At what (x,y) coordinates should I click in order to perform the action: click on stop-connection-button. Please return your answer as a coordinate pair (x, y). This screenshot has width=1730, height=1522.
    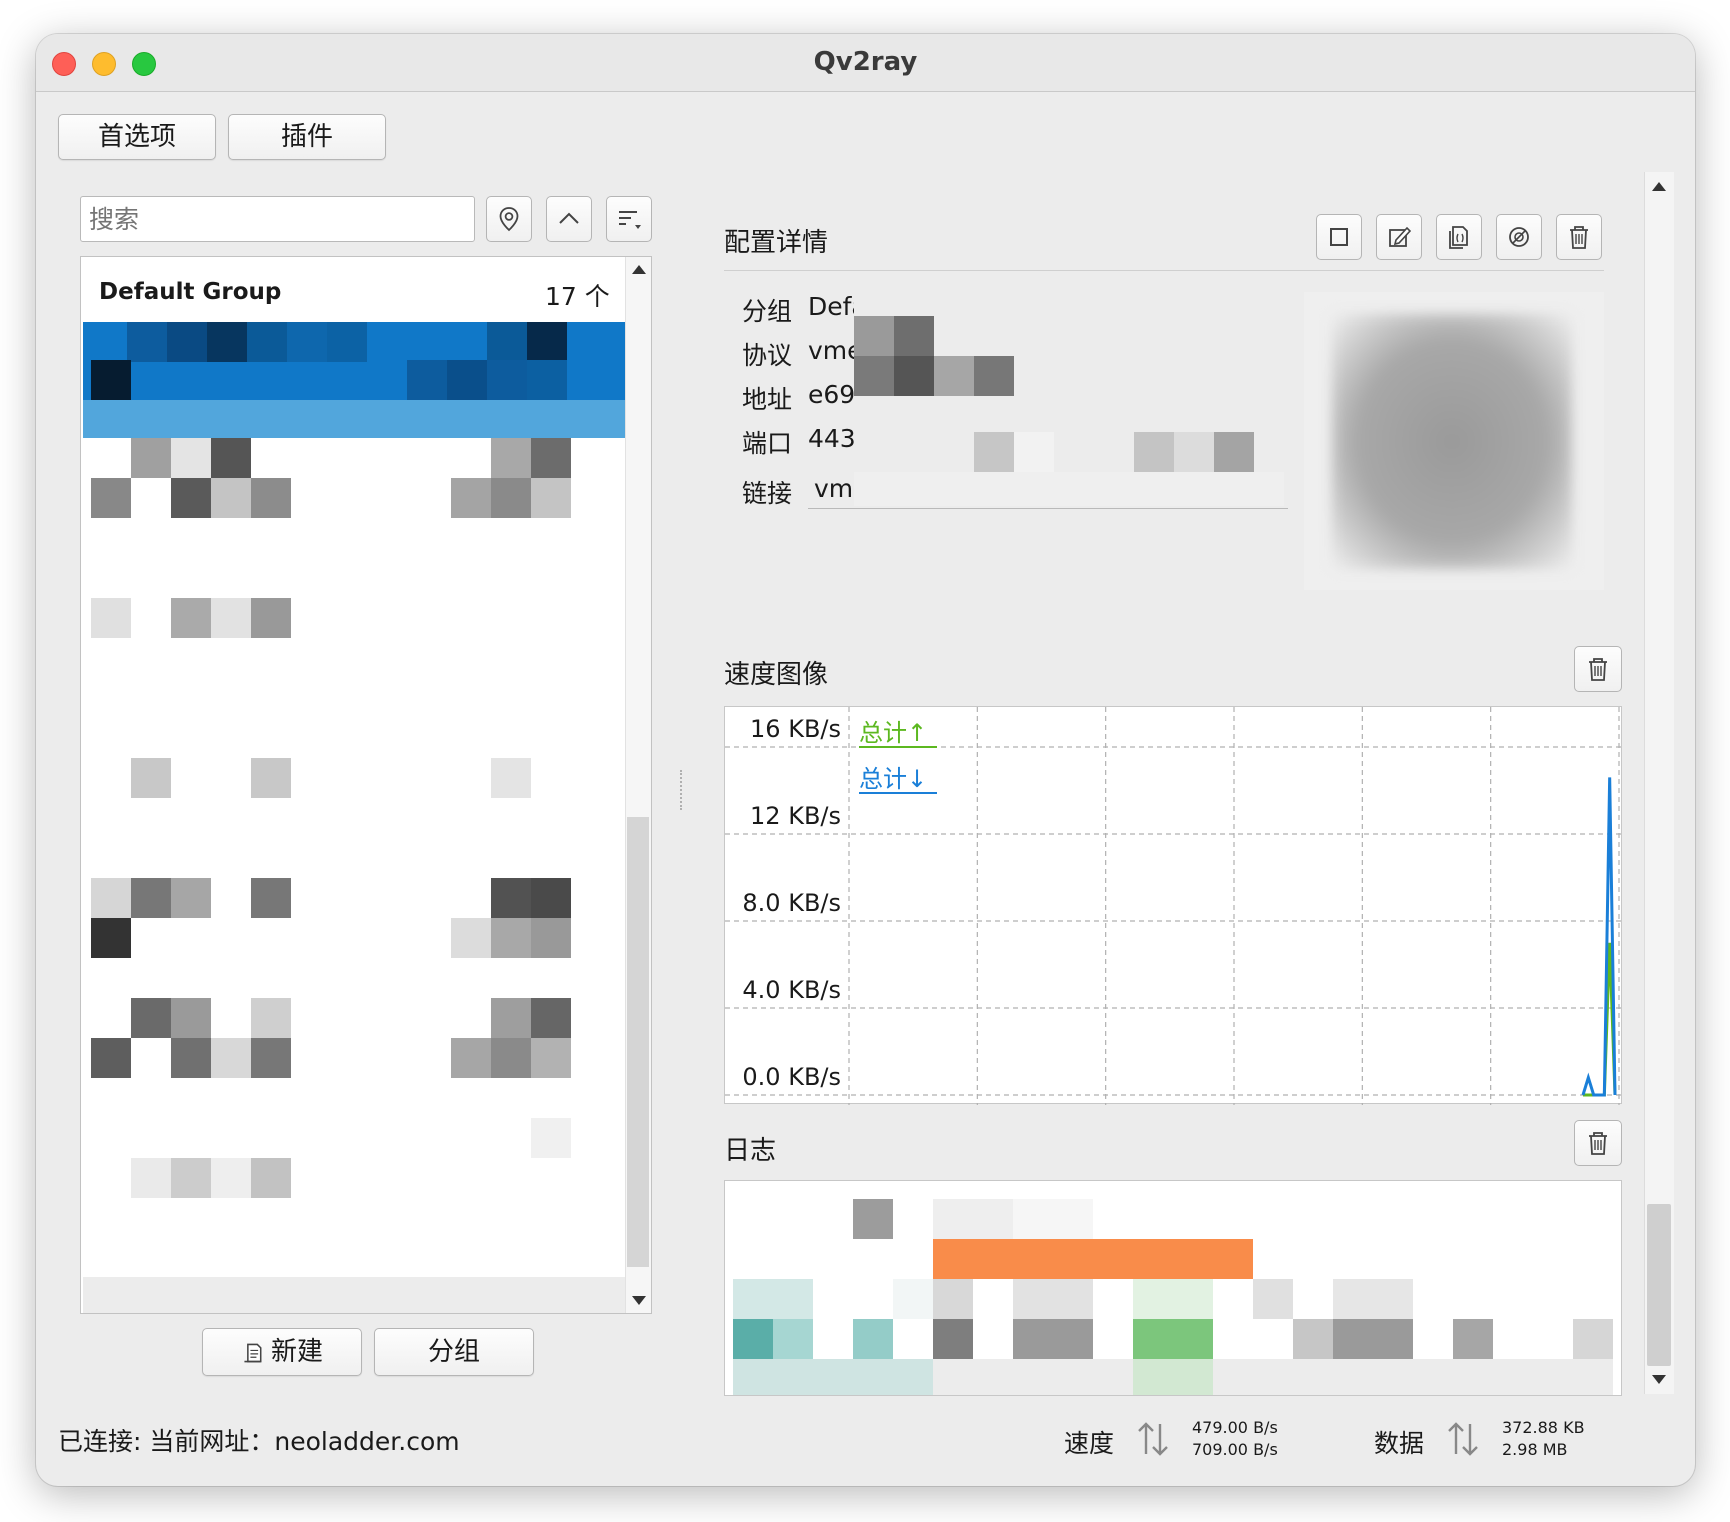
    Looking at the image, I should click on (1339, 237).